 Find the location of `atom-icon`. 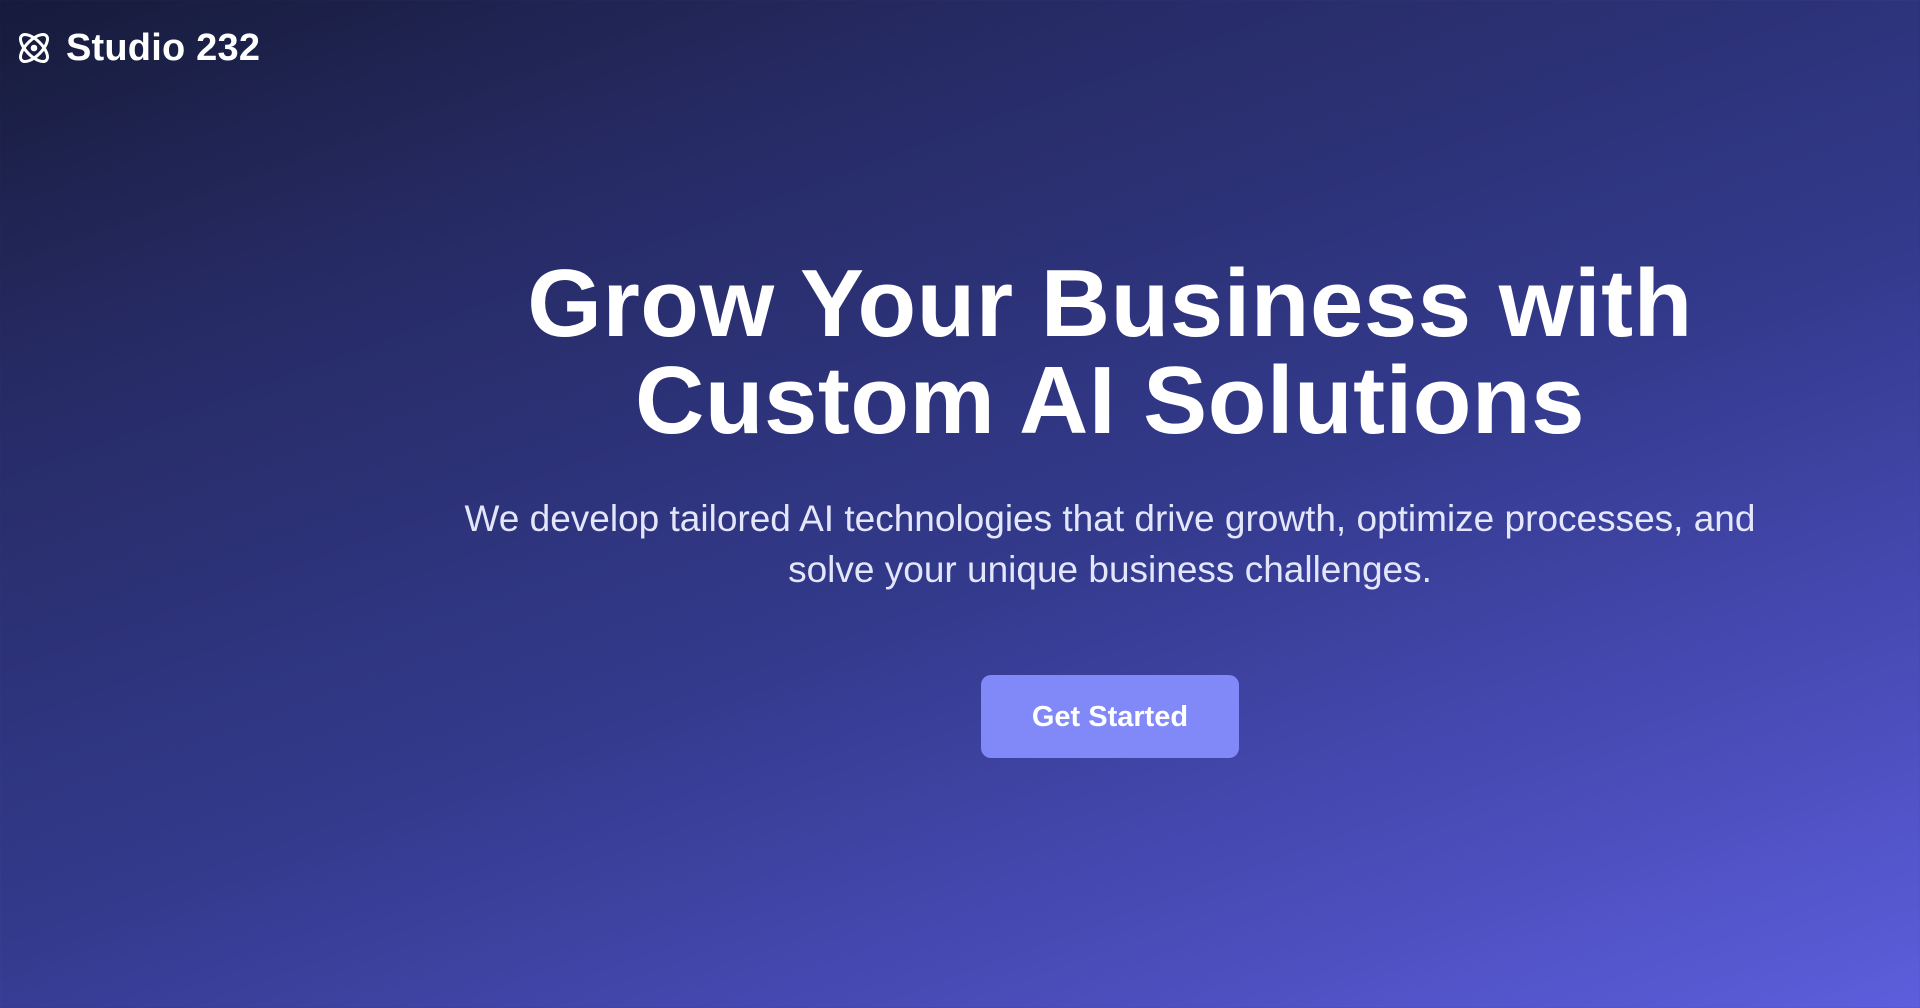

atom-icon is located at coordinates (34, 48).